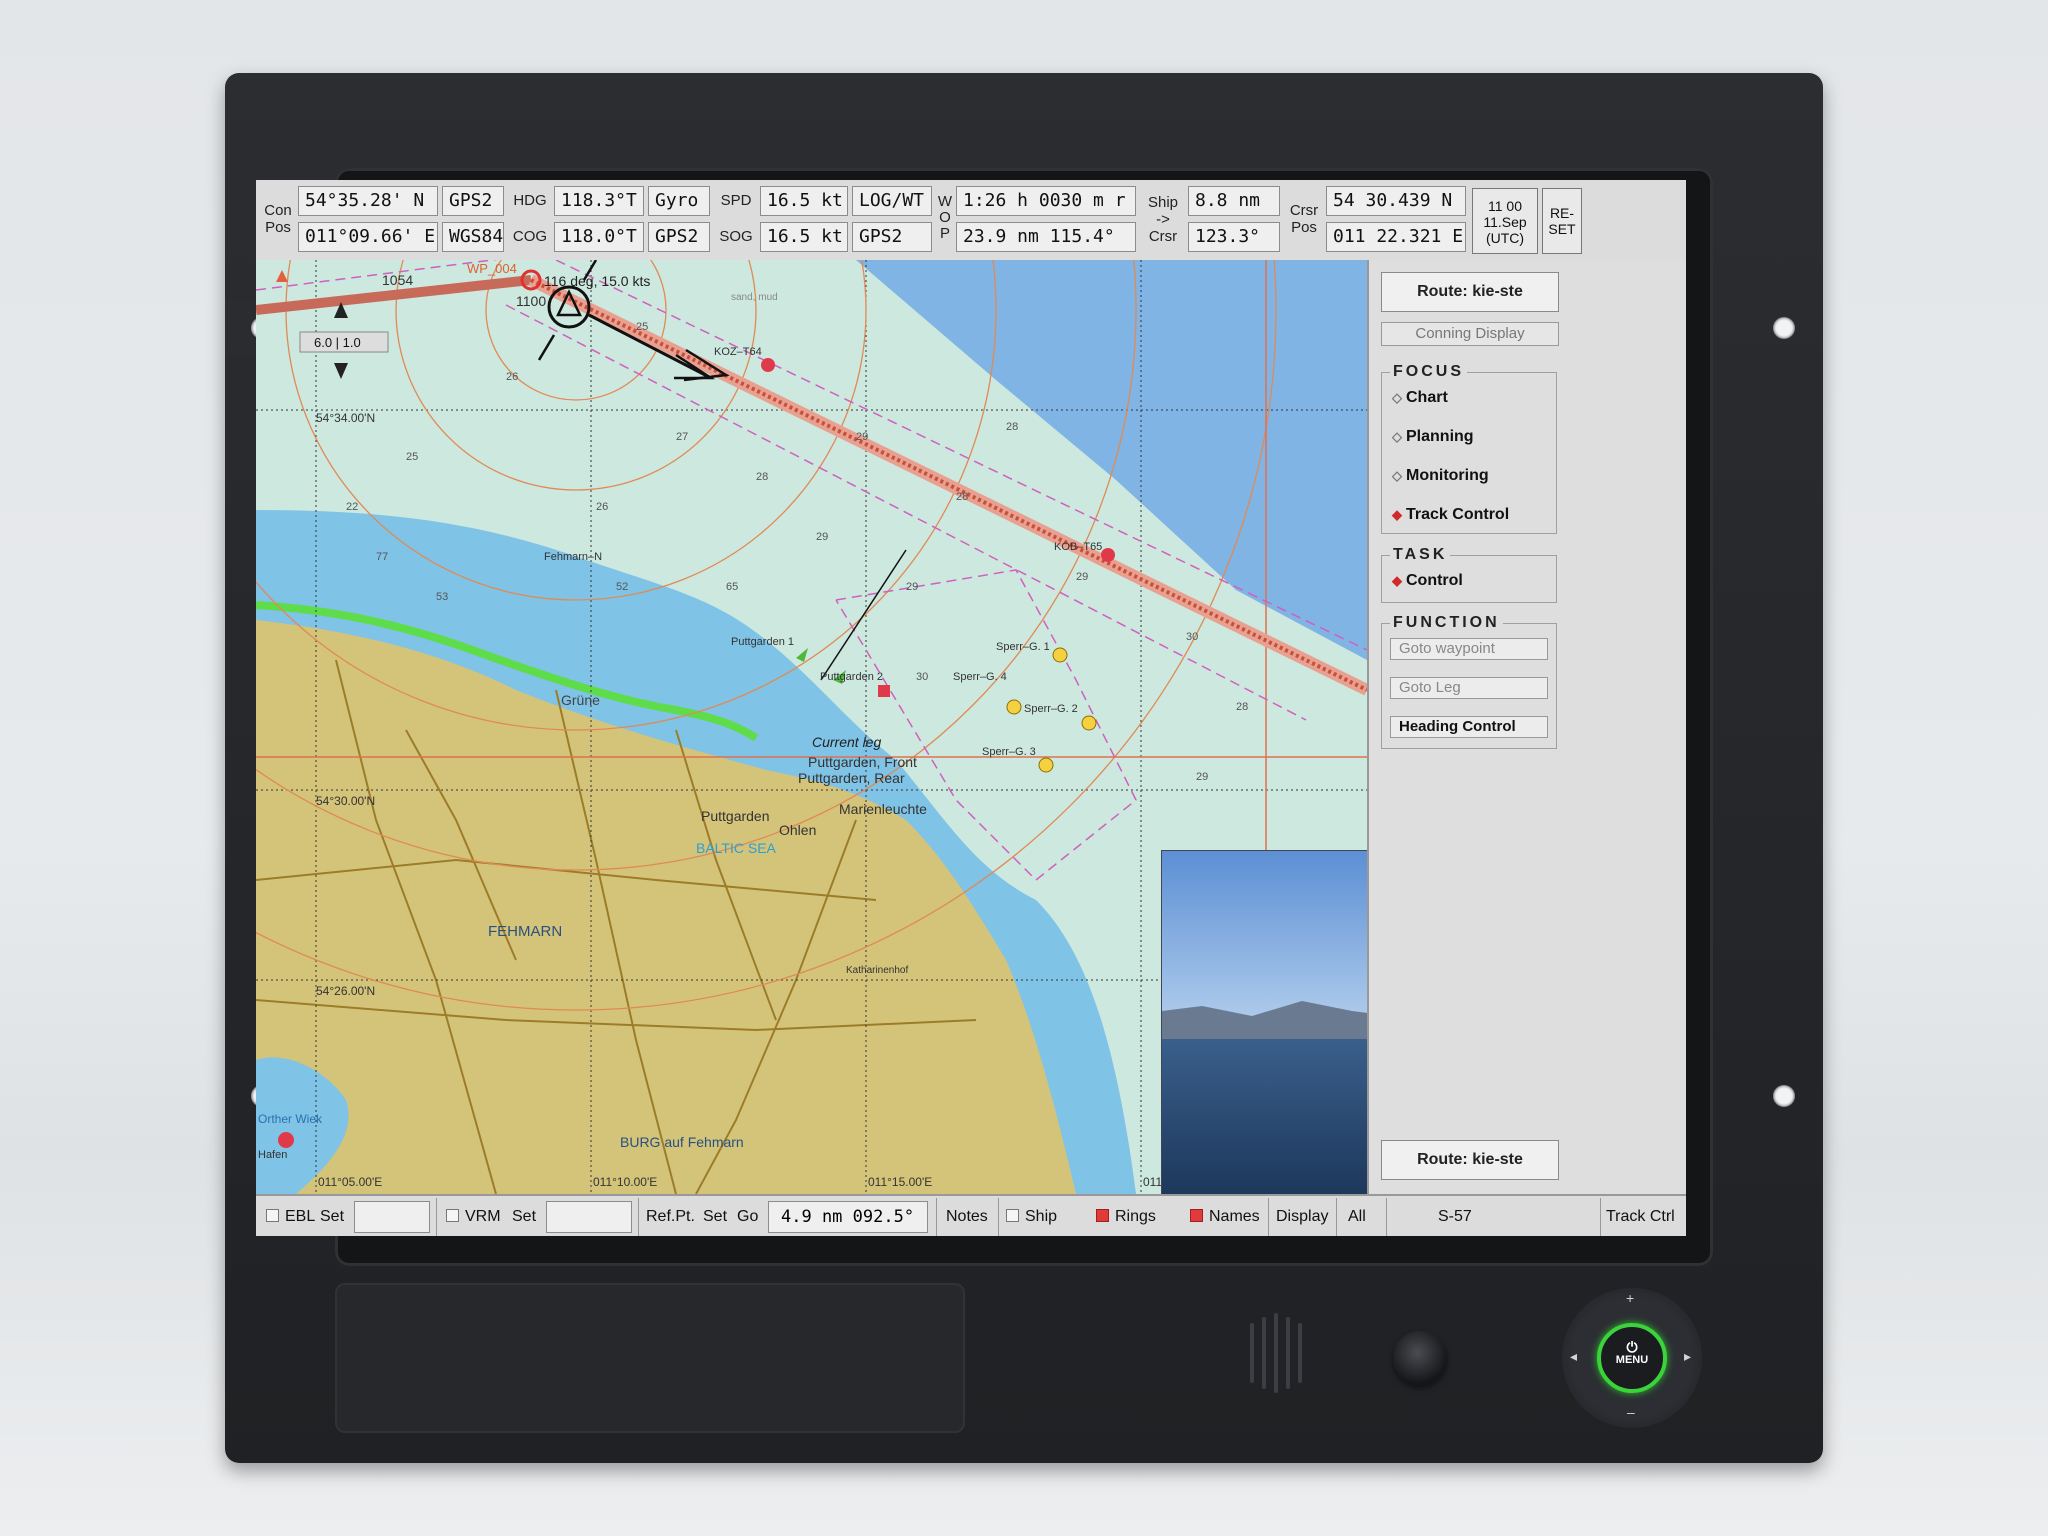 The width and height of the screenshot is (2048, 1536). What do you see at coordinates (1450, 515) in the screenshot?
I see `focus-option-track-control: ◆ Track Control` at bounding box center [1450, 515].